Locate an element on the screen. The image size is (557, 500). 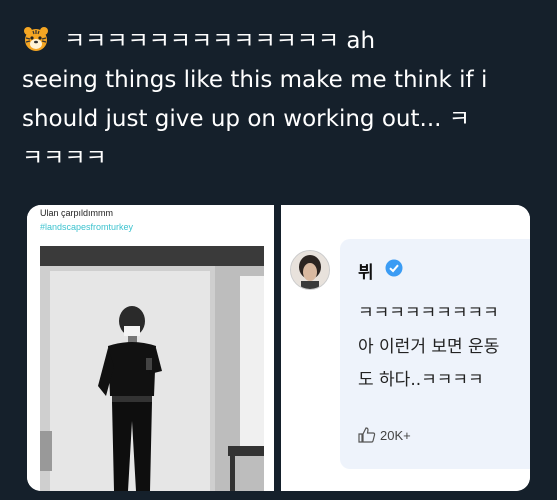
like-count: 20K+ is located at coordinates (395, 435).